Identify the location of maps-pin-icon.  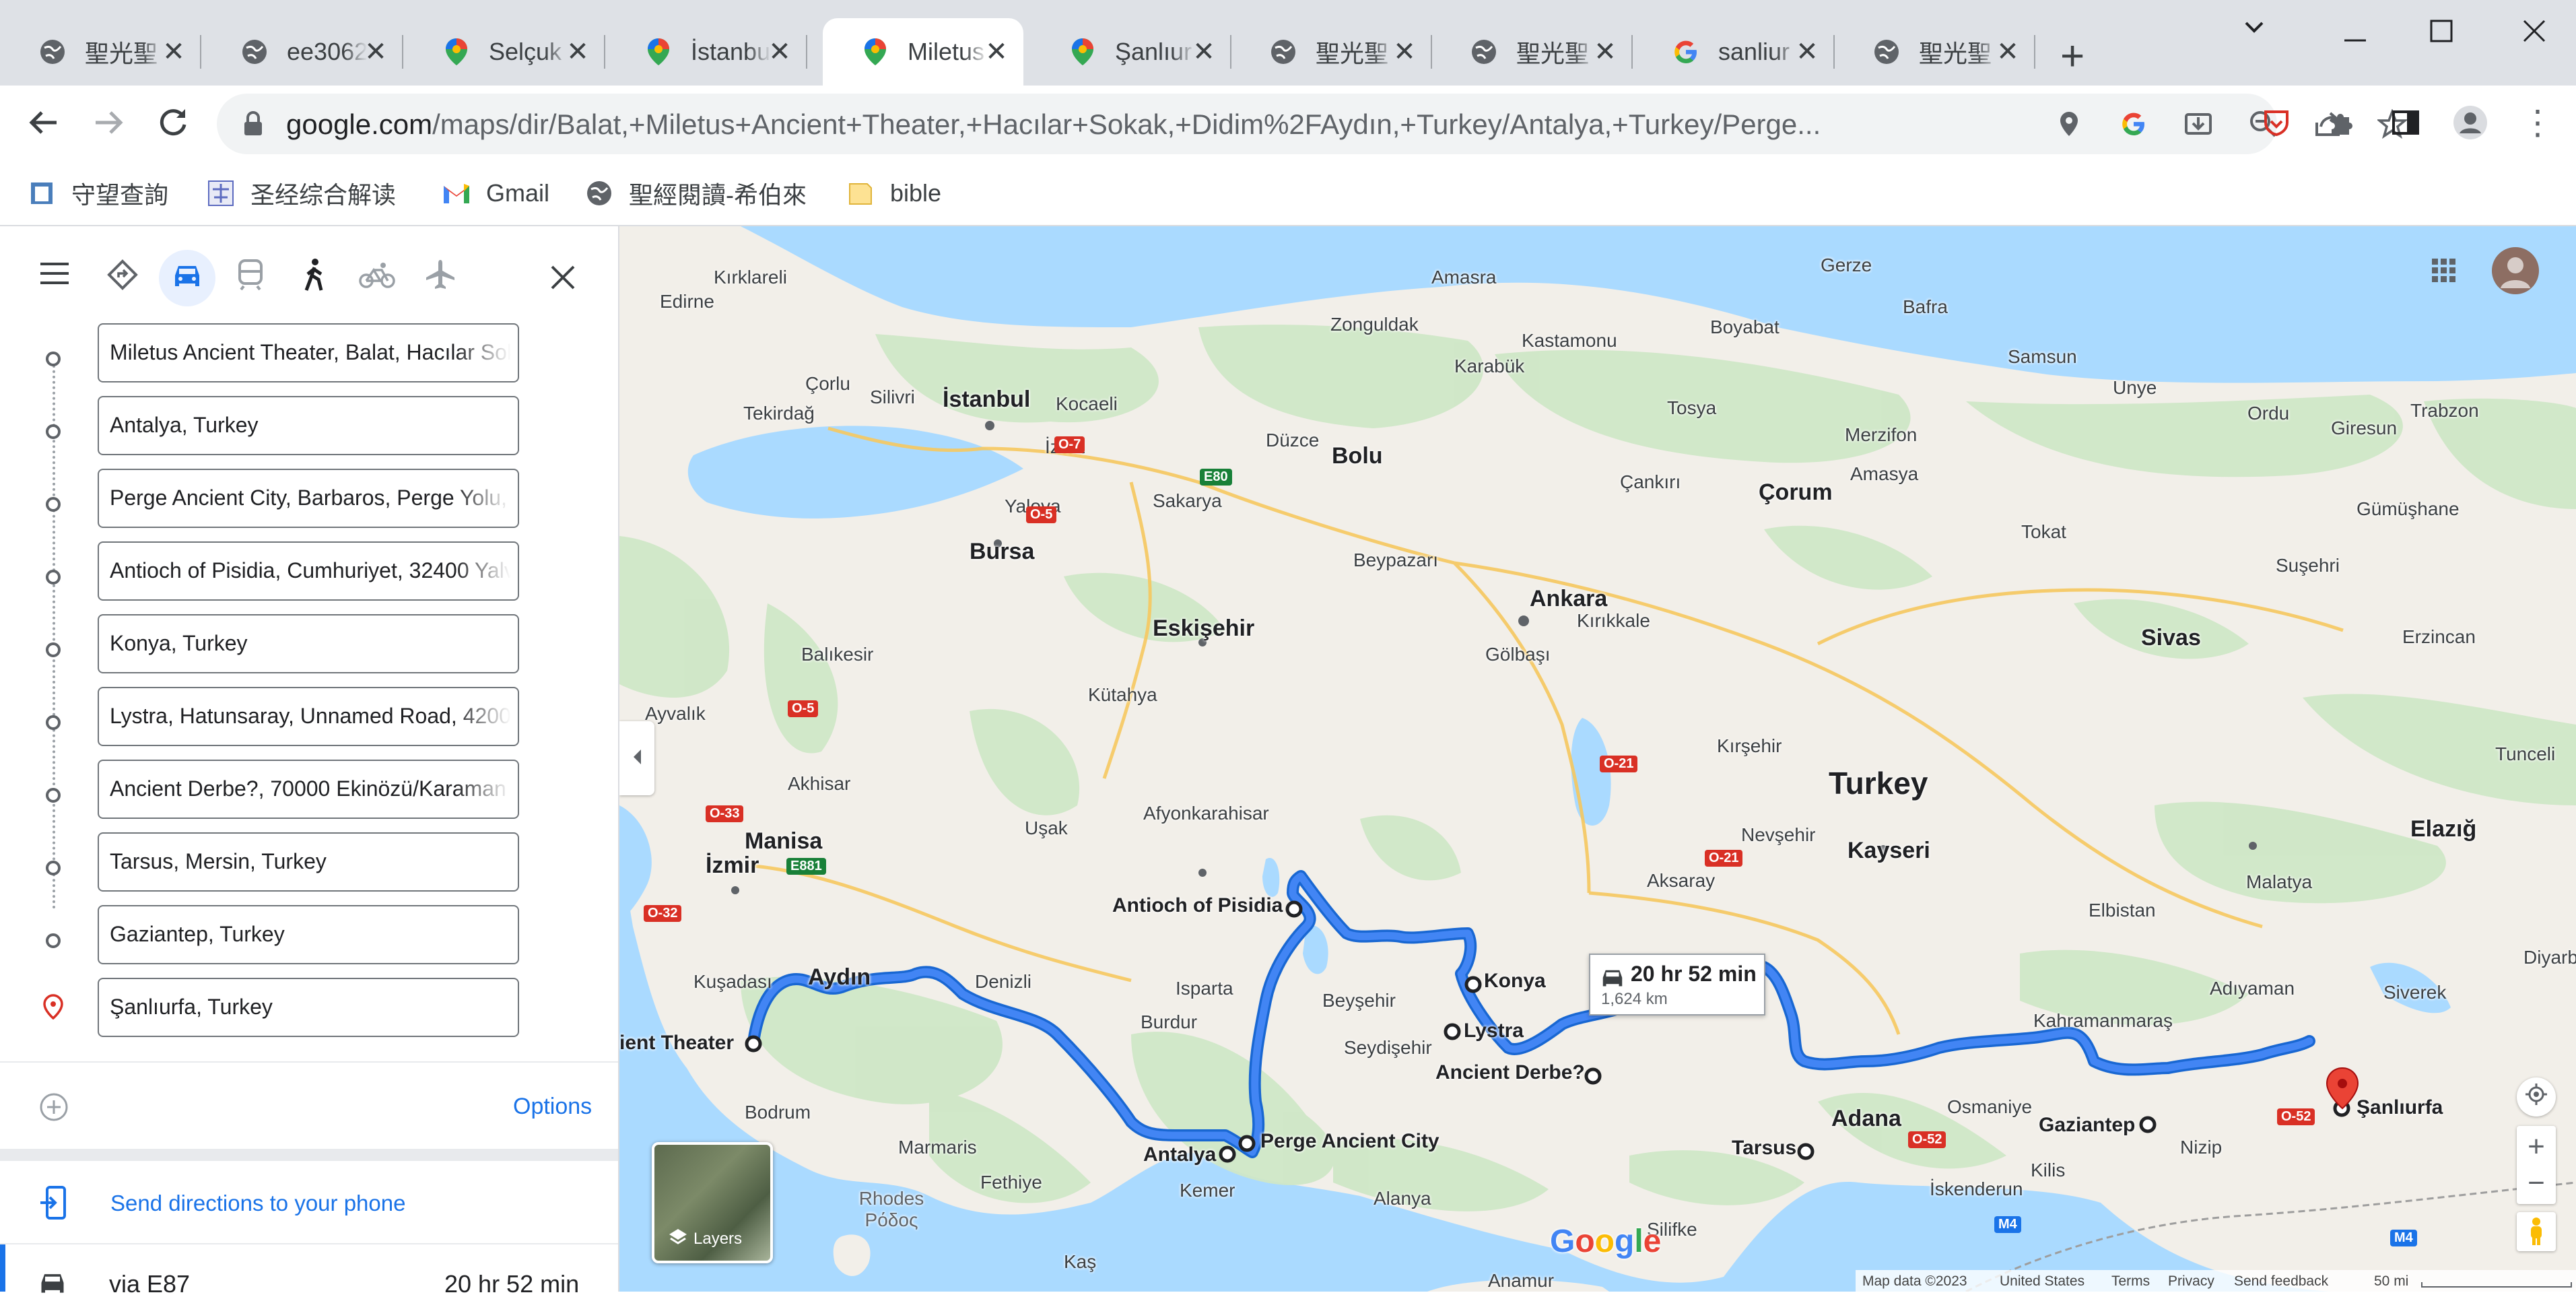
(456, 51).